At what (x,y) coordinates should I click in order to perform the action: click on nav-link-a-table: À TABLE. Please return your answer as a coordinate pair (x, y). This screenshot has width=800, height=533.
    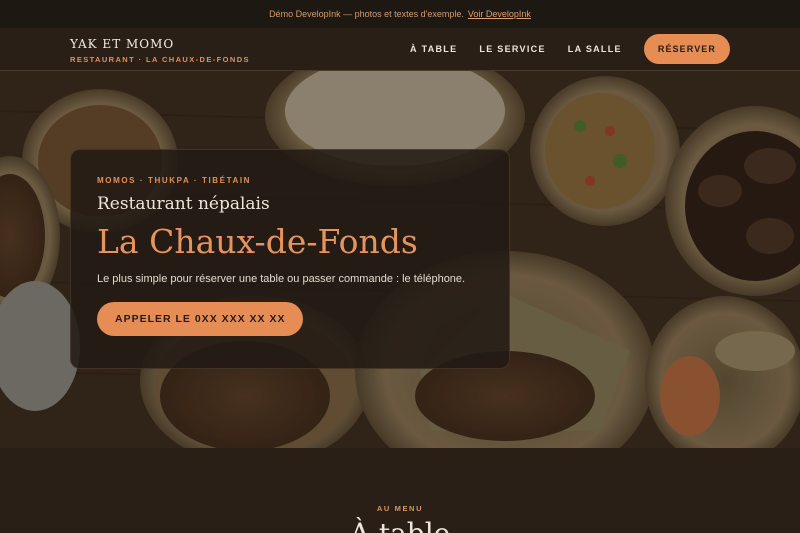
    Looking at the image, I should click on (433, 49).